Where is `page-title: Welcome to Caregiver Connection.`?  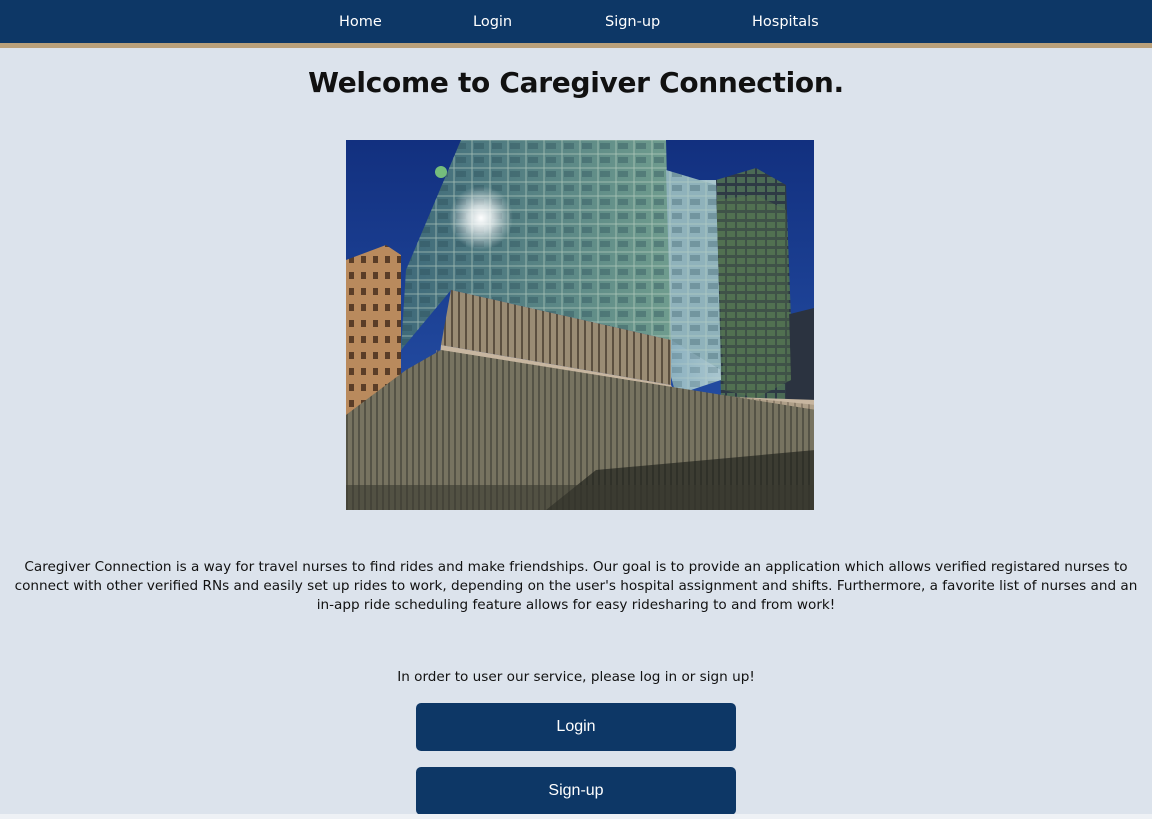 page-title: Welcome to Caregiver Connection. is located at coordinates (576, 82).